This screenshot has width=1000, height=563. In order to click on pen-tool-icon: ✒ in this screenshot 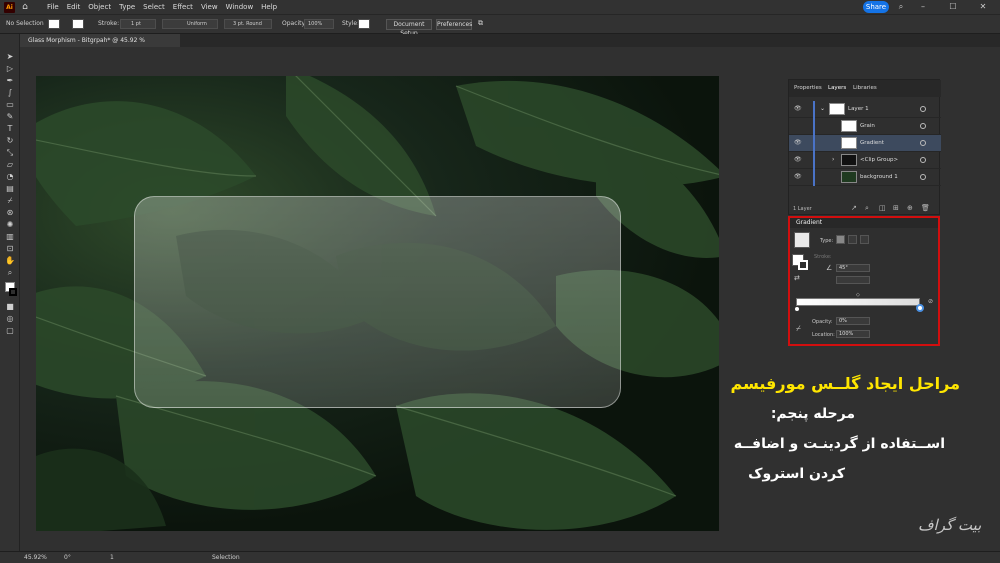, I will do `click(10, 81)`.